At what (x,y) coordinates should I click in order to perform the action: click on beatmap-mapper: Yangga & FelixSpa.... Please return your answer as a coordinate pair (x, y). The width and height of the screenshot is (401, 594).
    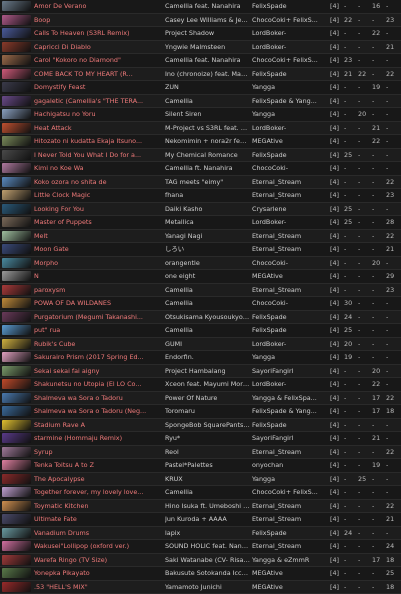
    Looking at the image, I should click on (291, 398).